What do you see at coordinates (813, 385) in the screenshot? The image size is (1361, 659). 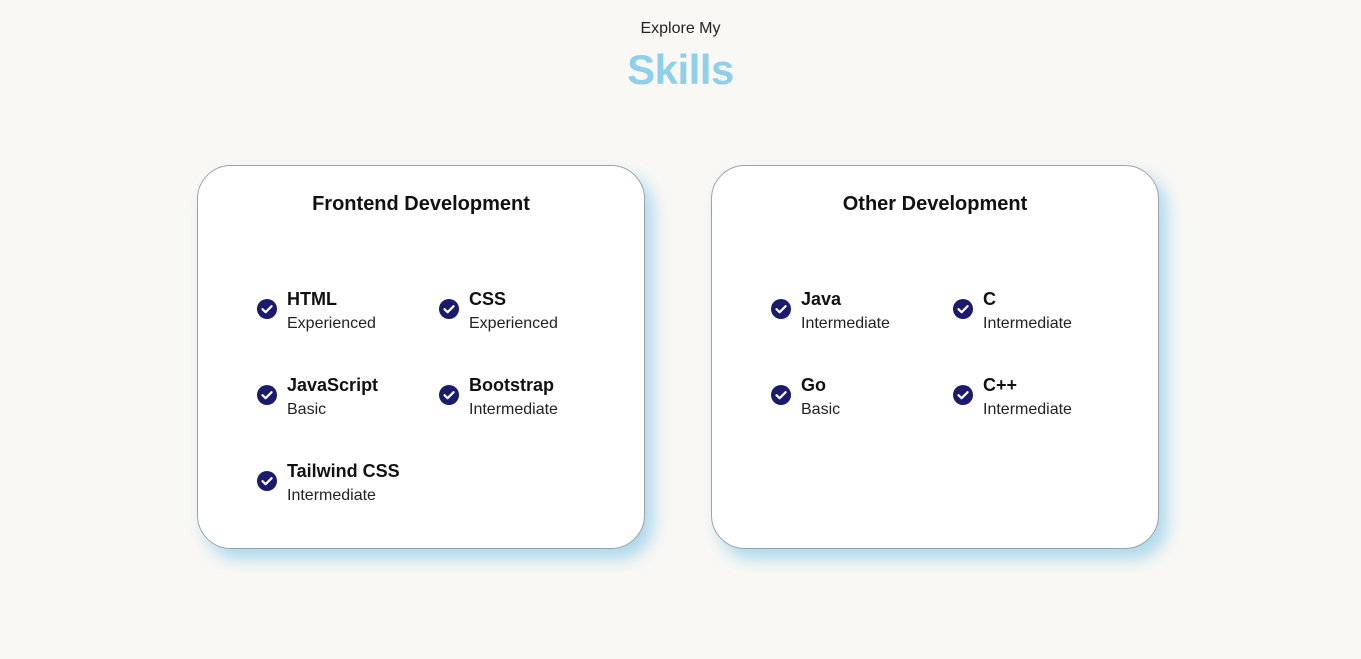 I see `skill-name: Go` at bounding box center [813, 385].